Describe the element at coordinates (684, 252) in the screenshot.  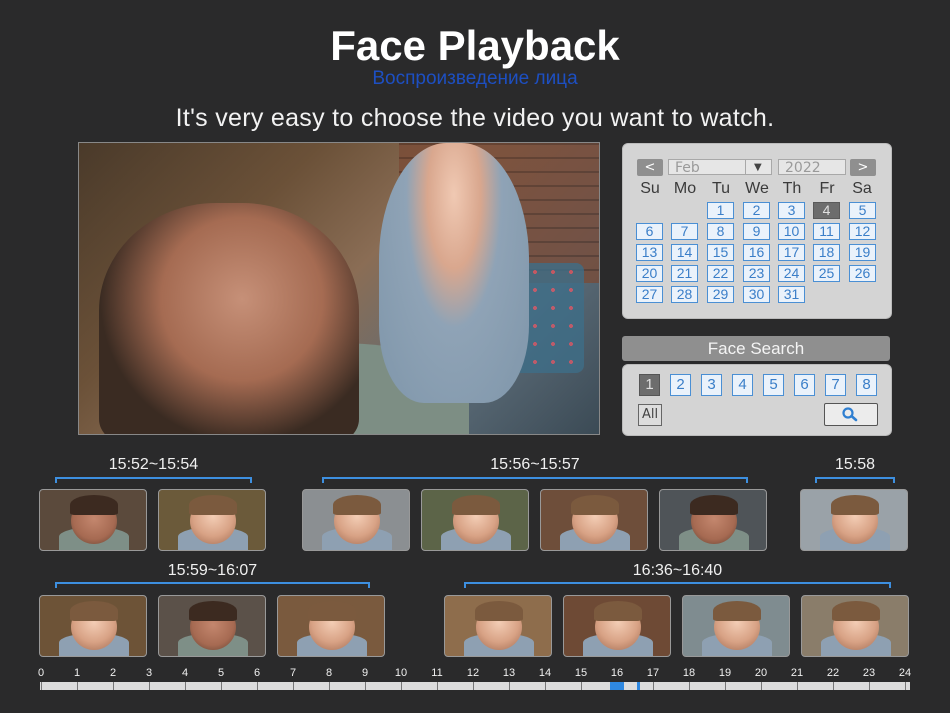
I see `calendar-day-14: 14` at that location.